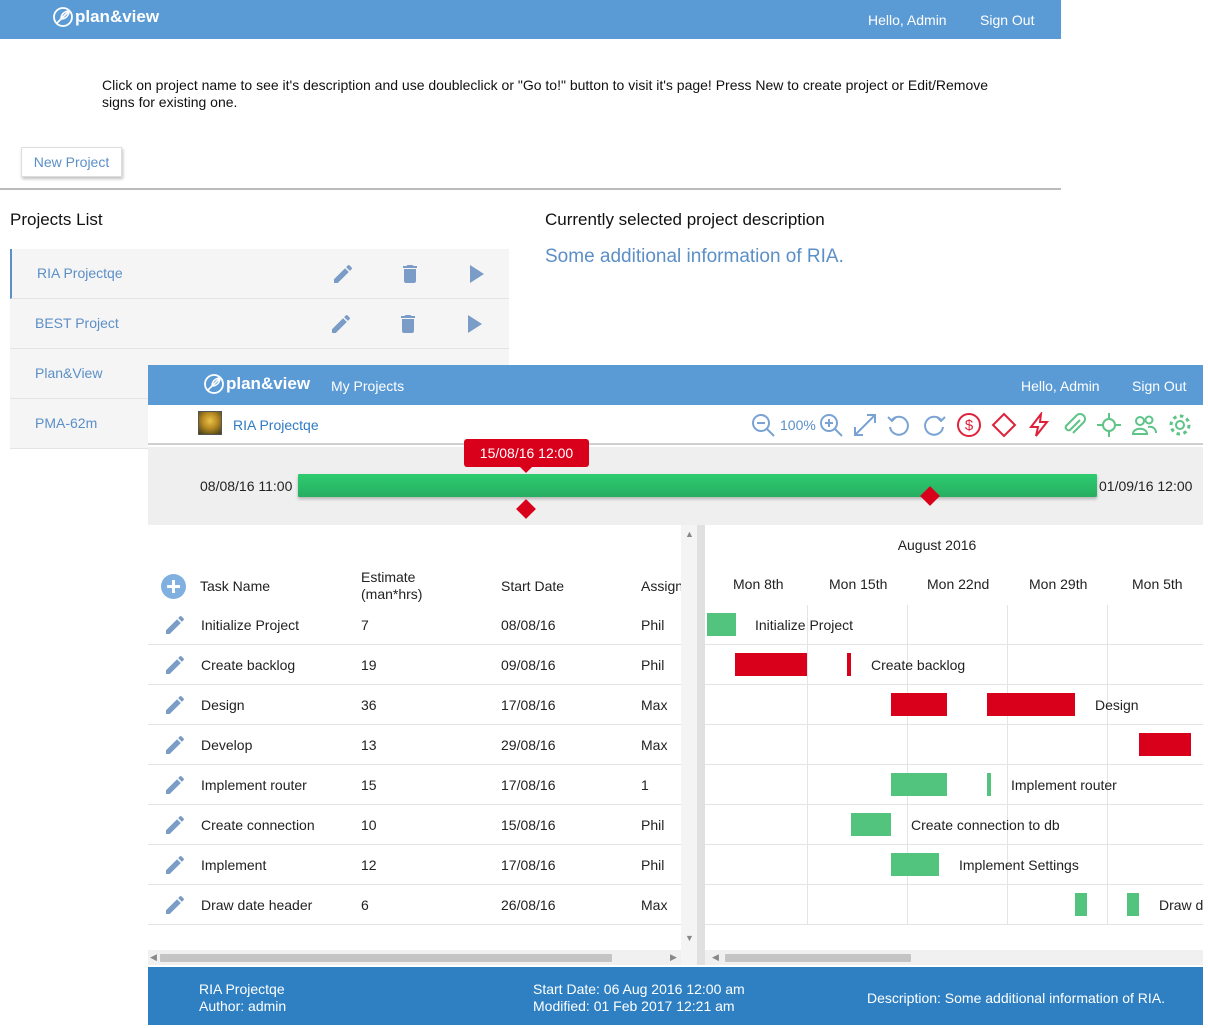  I want to click on scroll-down-arrow: ▼, so click(689, 938).